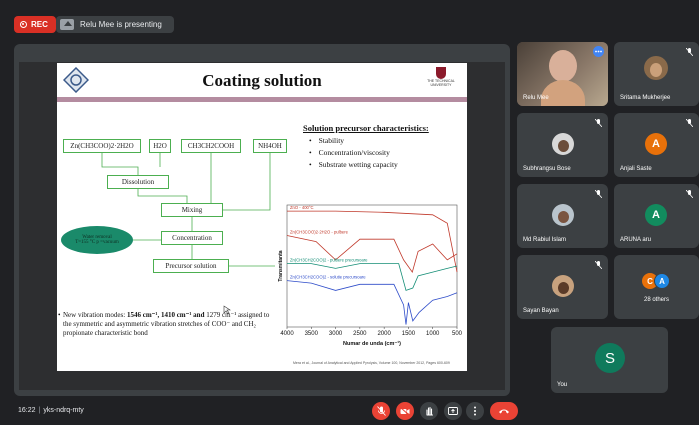 The image size is (699, 425). Describe the element at coordinates (102, 146) in the screenshot. I see `box-zinc-acetate: Zn(CH3COO)2·2H2O` at that location.